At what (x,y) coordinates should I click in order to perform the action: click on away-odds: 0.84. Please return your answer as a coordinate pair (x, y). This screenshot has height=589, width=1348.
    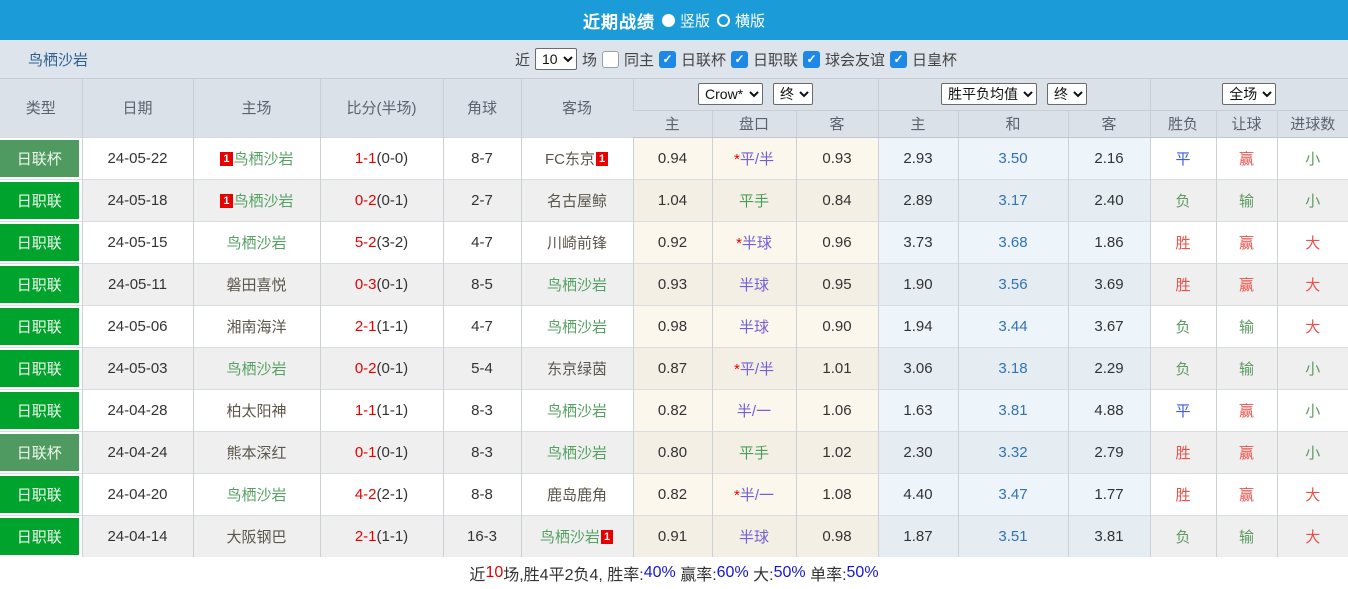
    Looking at the image, I should click on (837, 199).